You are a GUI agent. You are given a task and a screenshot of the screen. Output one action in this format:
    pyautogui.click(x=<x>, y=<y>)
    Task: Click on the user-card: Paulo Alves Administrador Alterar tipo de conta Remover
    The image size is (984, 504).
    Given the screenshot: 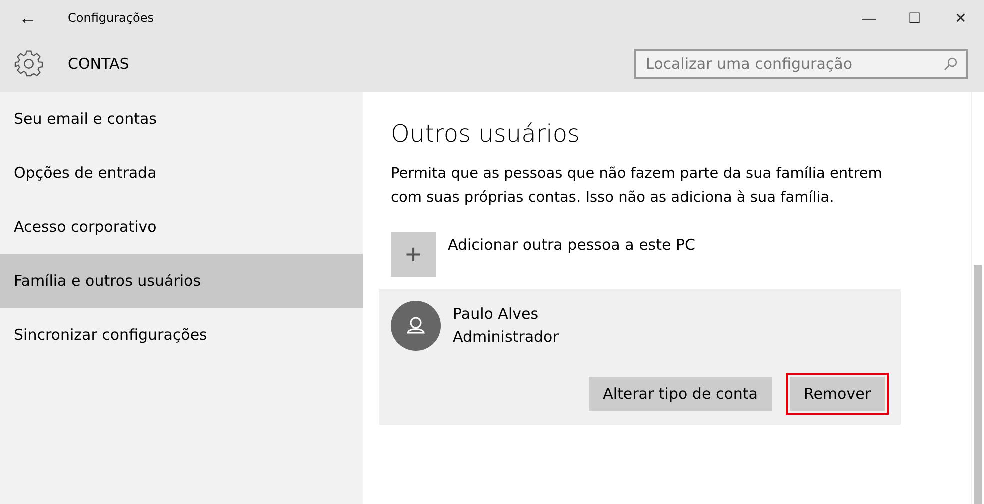 What is the action you would take?
    pyautogui.click(x=640, y=357)
    